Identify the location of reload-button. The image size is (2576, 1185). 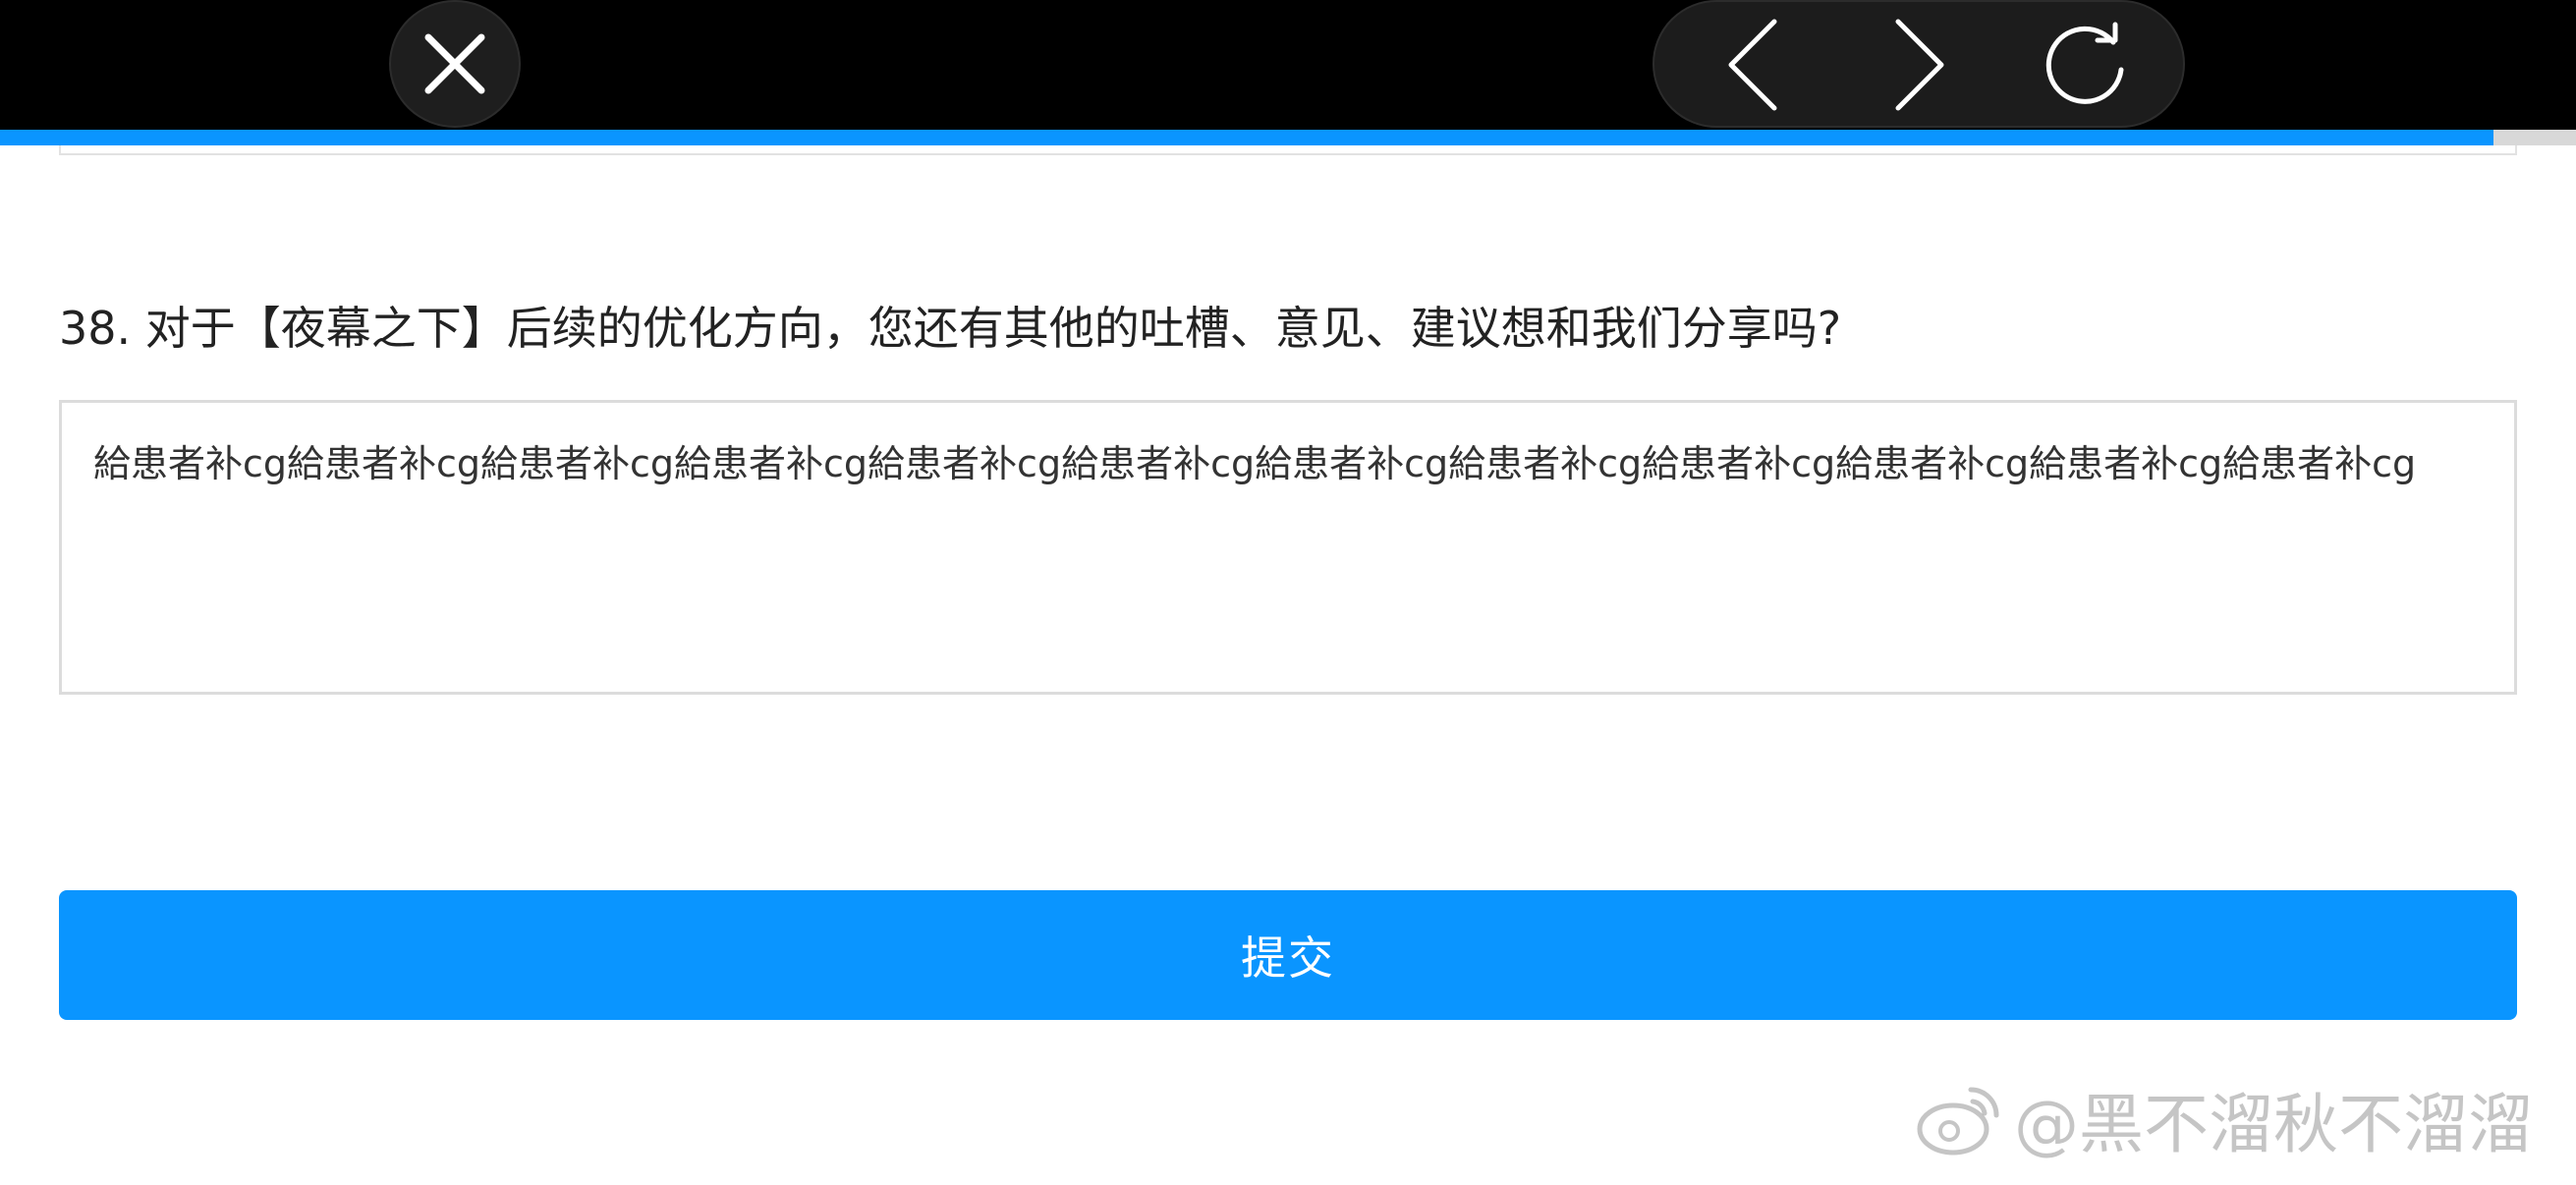
(2087, 65).